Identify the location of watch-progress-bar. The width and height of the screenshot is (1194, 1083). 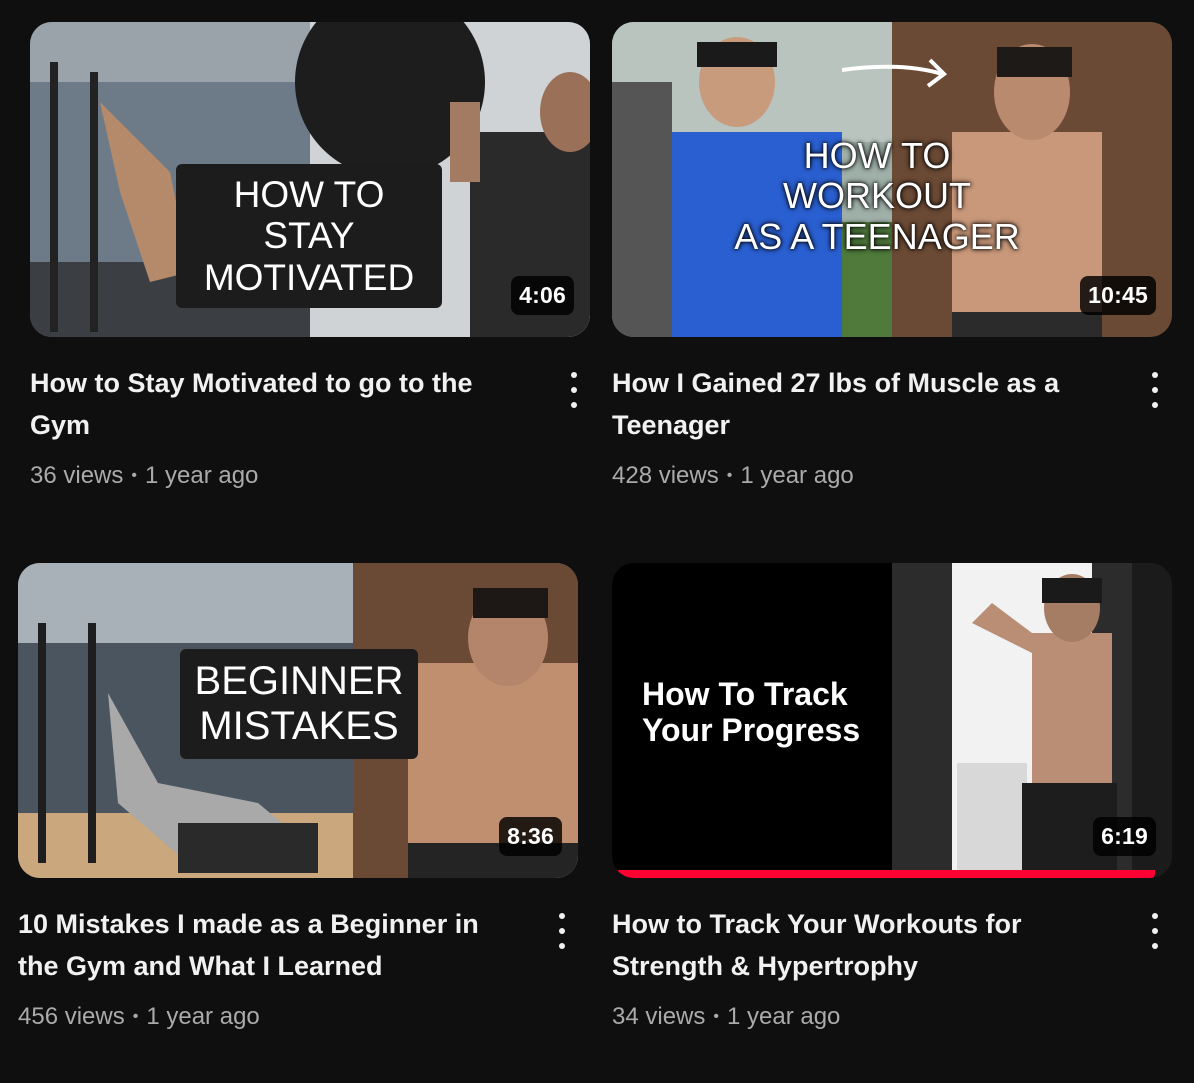
(892, 874).